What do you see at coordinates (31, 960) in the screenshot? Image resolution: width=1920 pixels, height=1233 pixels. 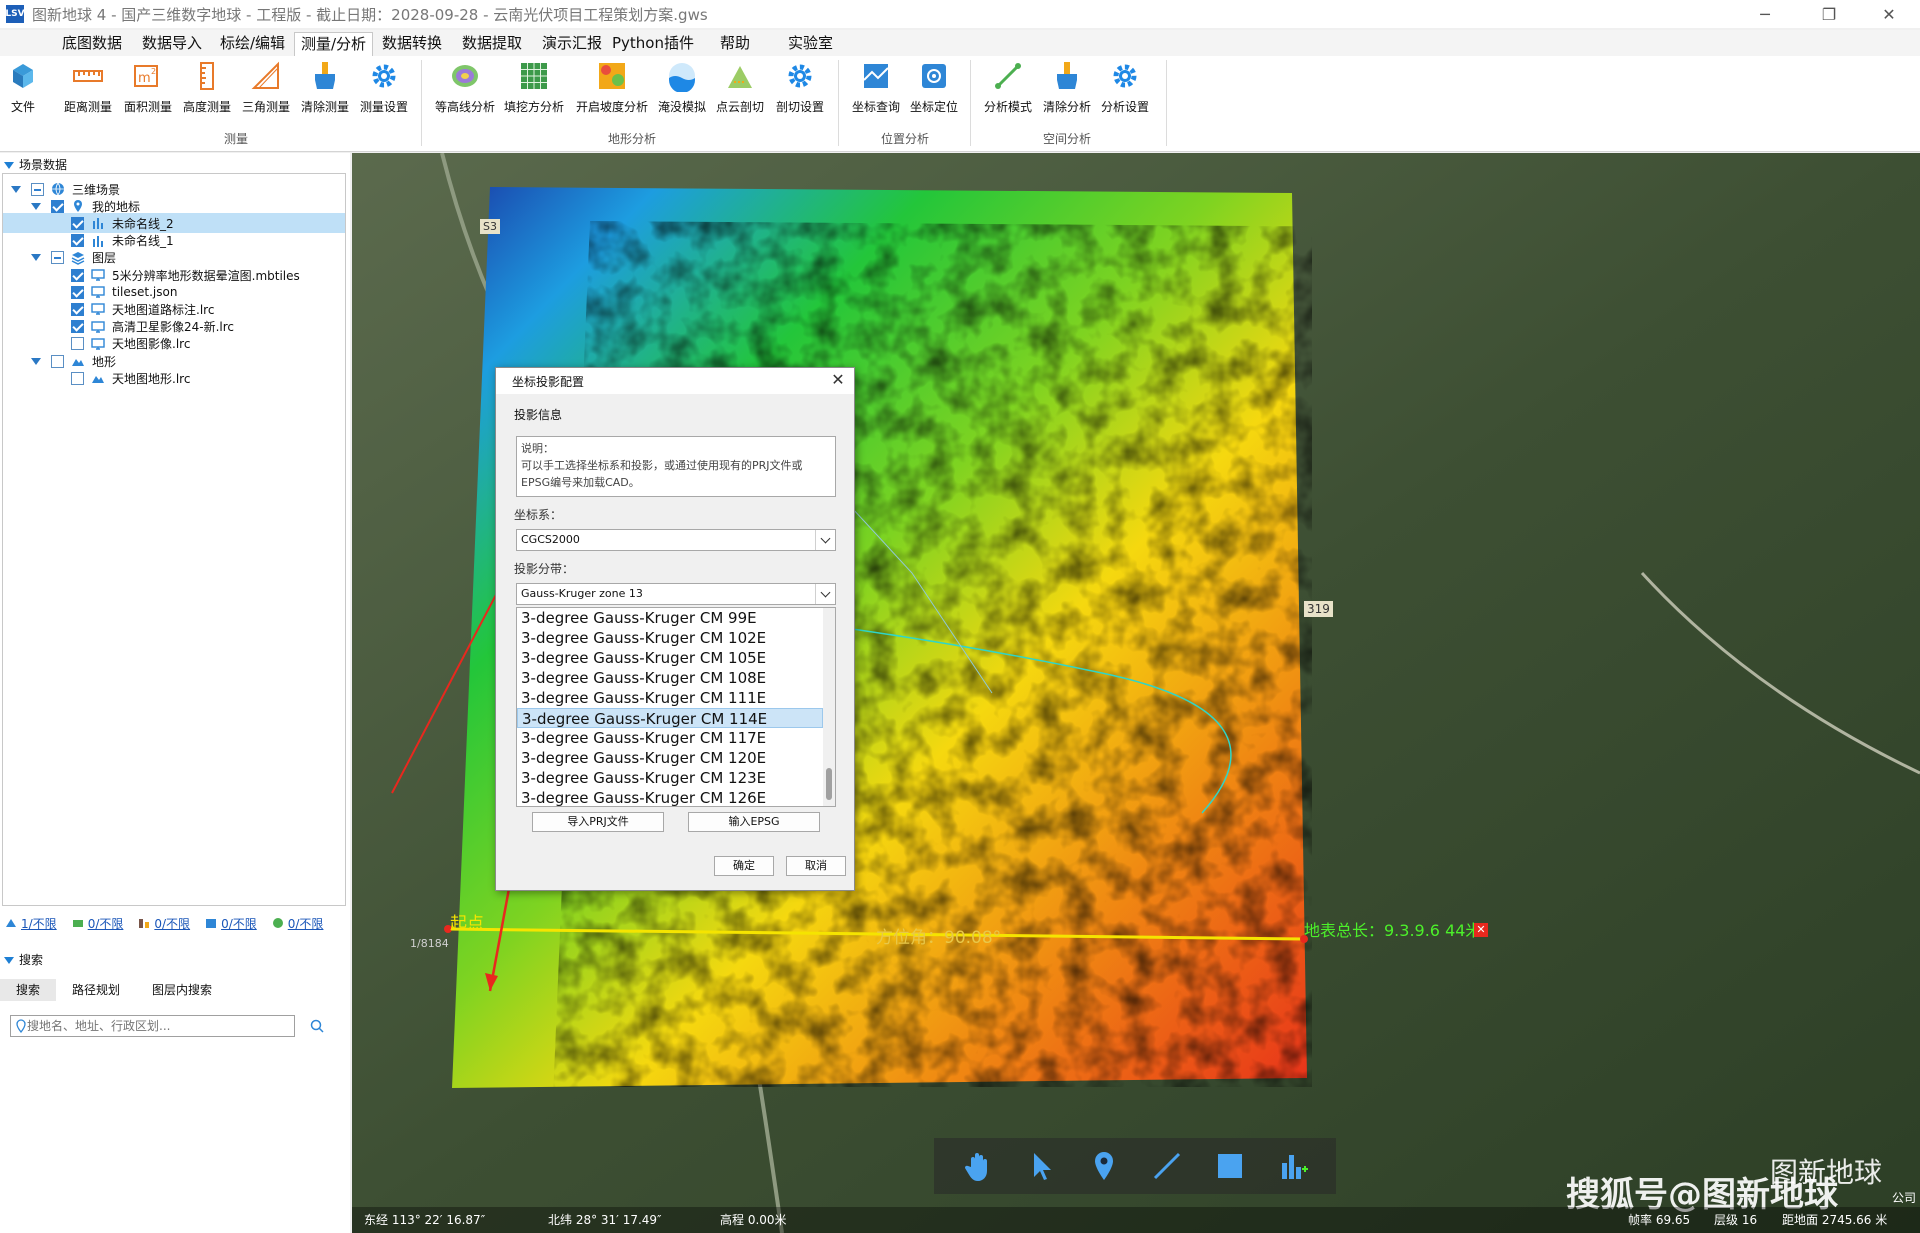 I see `search-title: 搜索` at bounding box center [31, 960].